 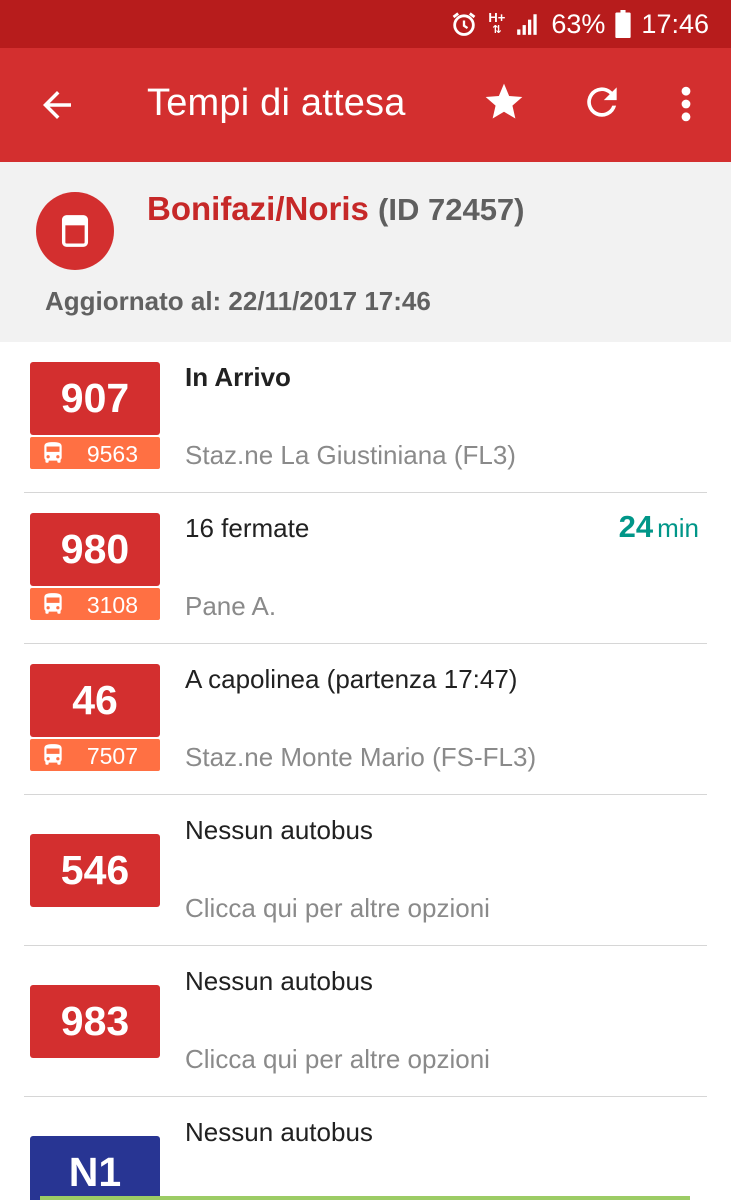 What do you see at coordinates (95, 700) in the screenshot?
I see `route-number: 46` at bounding box center [95, 700].